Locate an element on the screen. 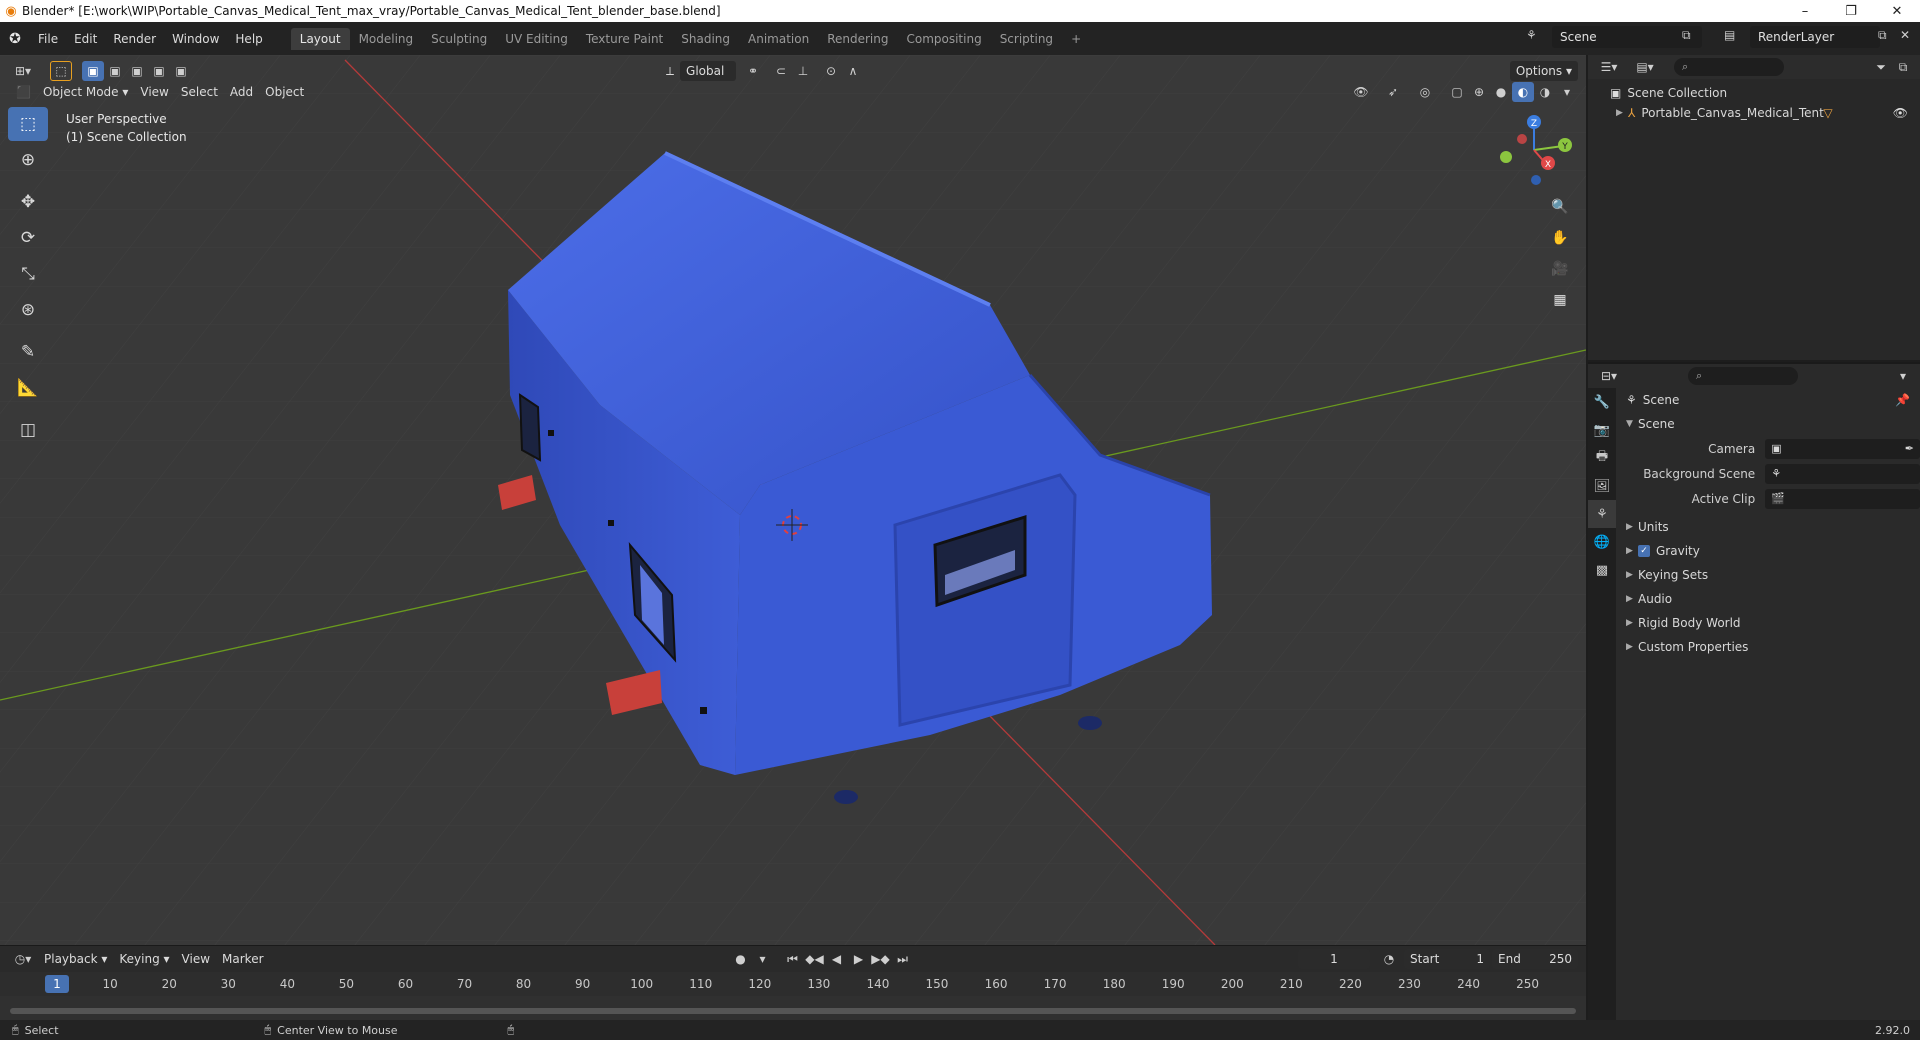 This screenshot has height=1040, width=1920. world-tab-icon: 🌐 is located at coordinates (1602, 542).